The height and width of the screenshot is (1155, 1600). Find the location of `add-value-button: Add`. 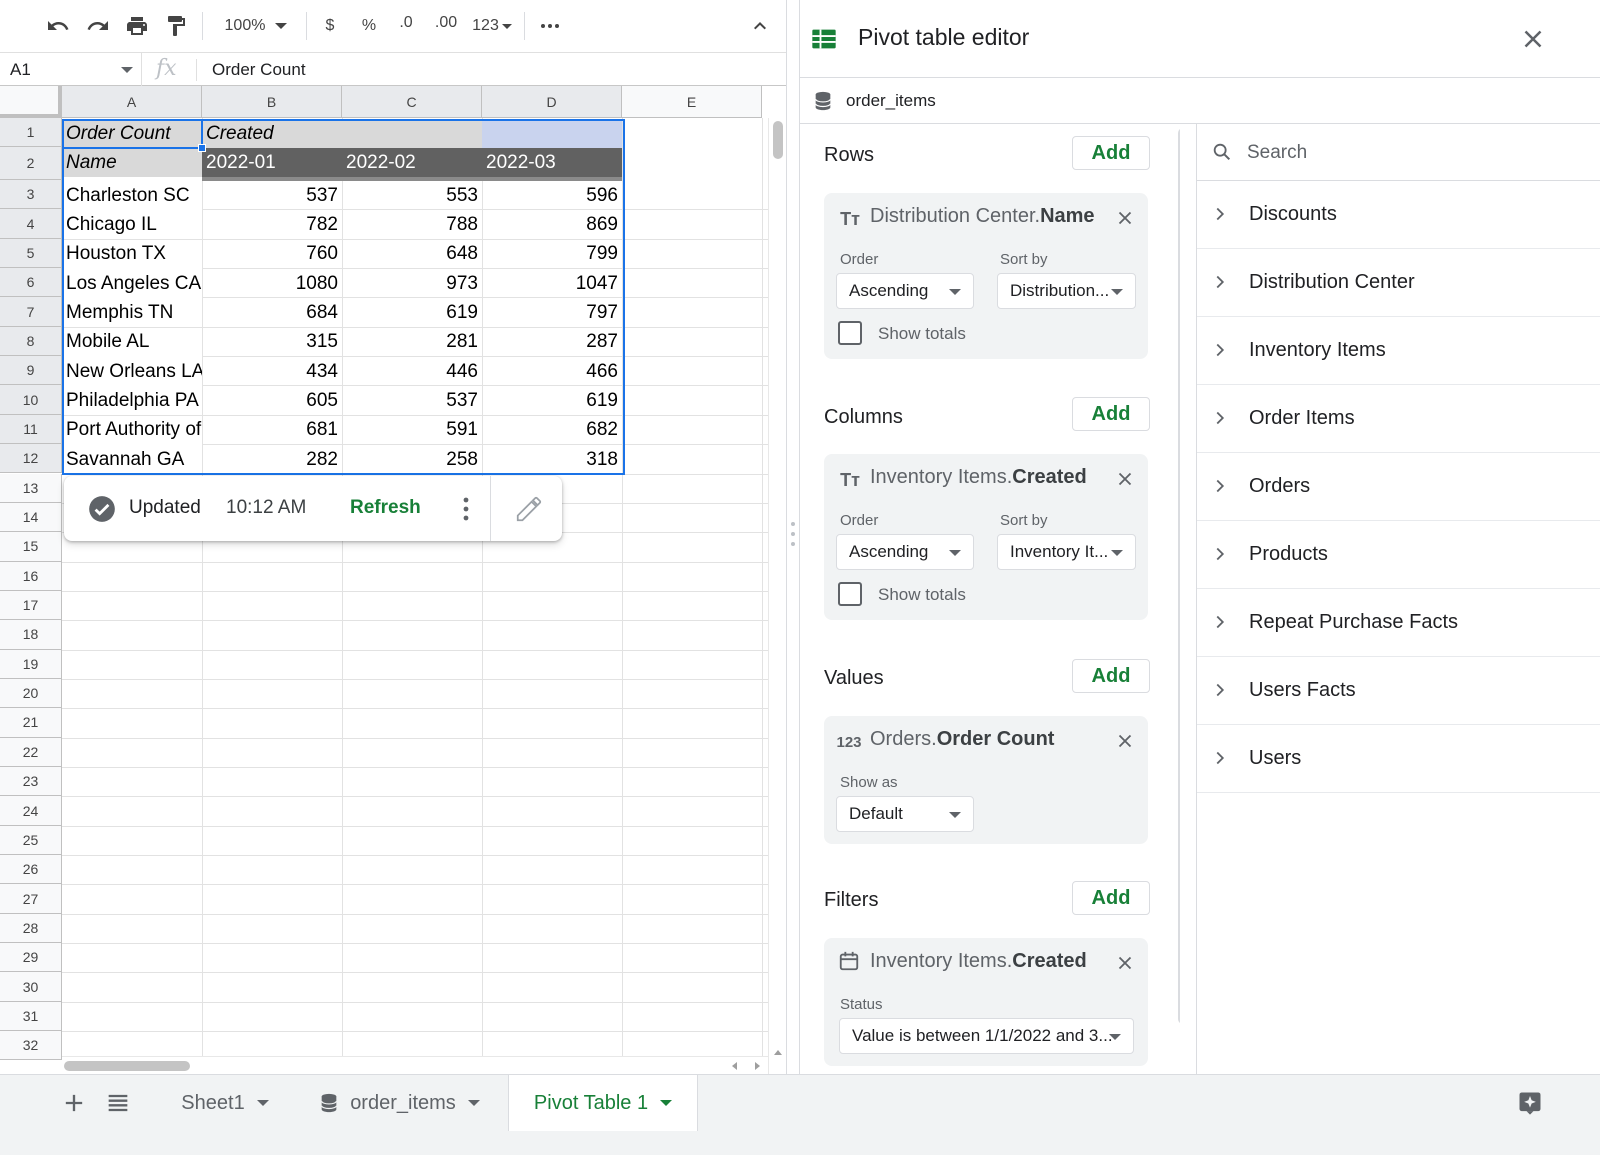

add-value-button: Add is located at coordinates (1111, 676).